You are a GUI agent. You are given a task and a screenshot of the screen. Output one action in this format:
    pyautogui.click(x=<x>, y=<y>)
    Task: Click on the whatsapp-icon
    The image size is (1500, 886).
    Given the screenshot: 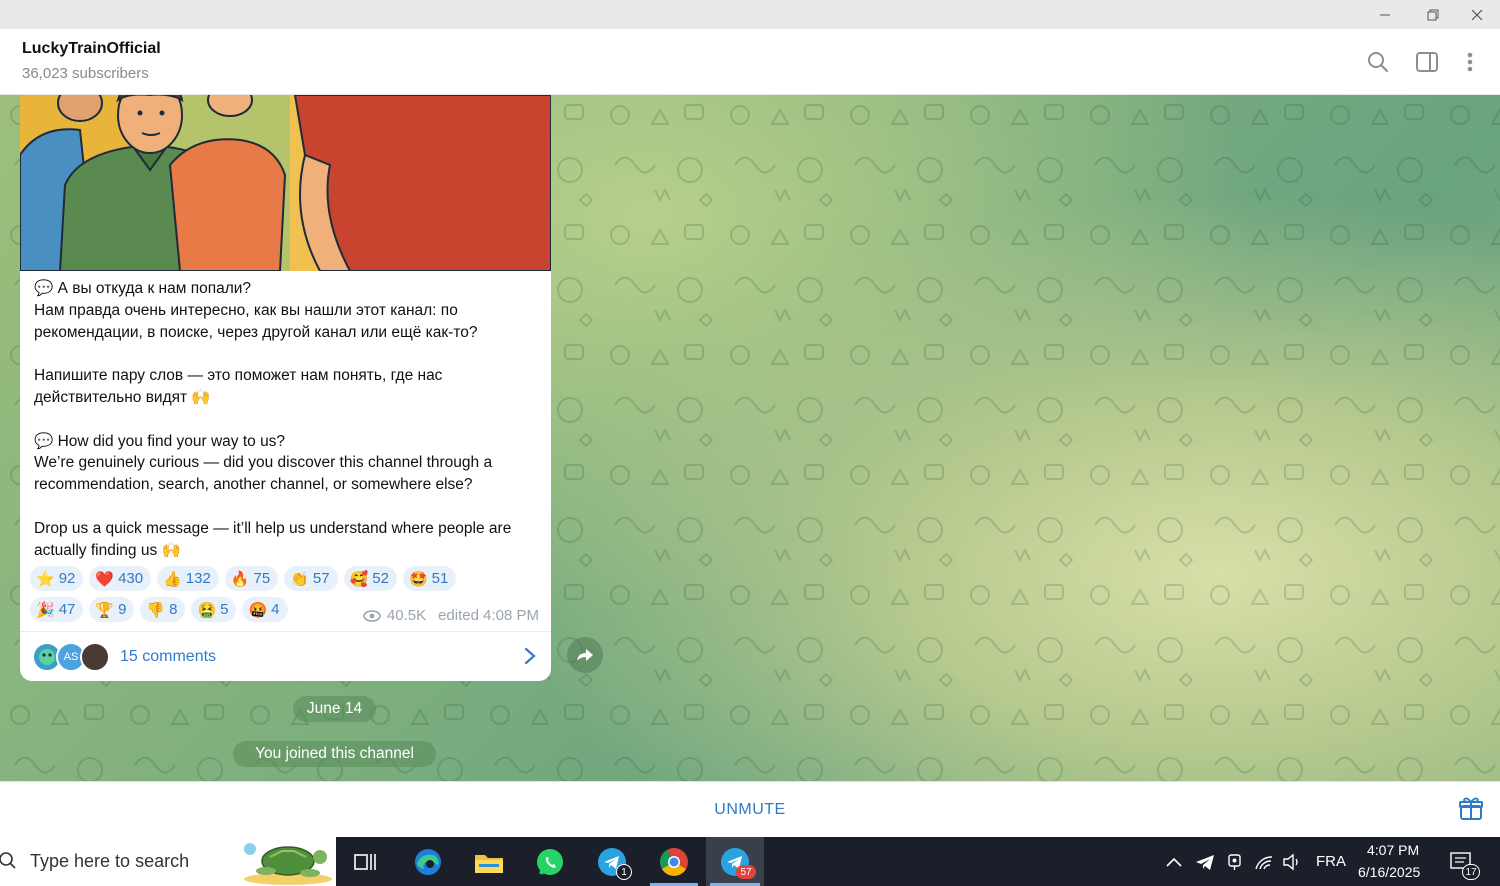 What is the action you would take?
    pyautogui.click(x=550, y=861)
    